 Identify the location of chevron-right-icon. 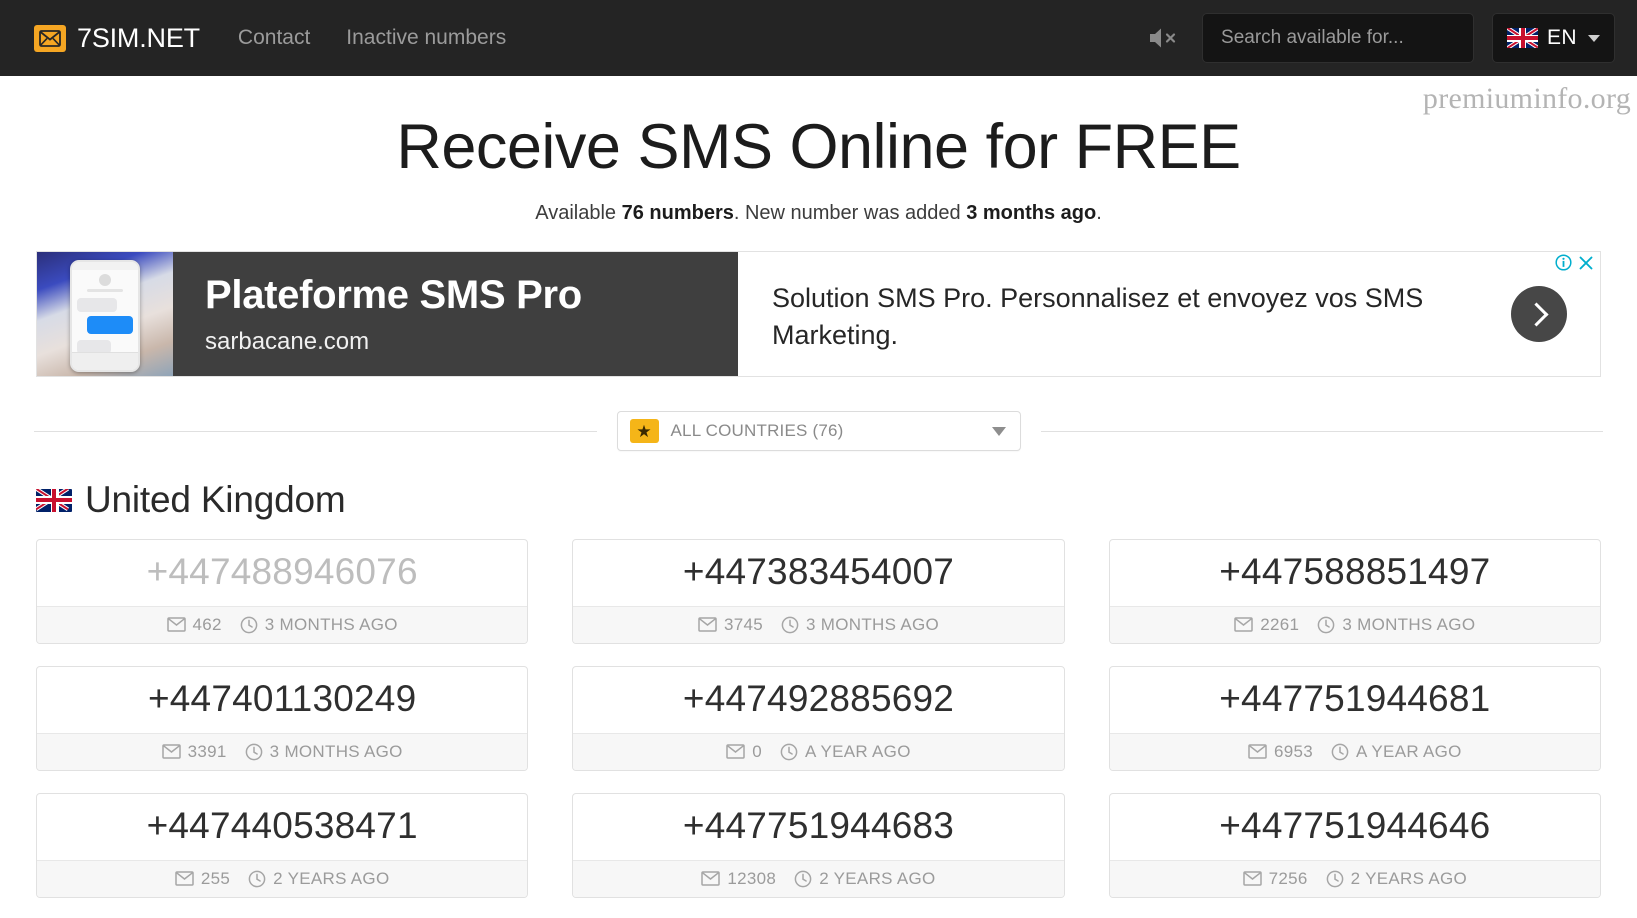
(1539, 314).